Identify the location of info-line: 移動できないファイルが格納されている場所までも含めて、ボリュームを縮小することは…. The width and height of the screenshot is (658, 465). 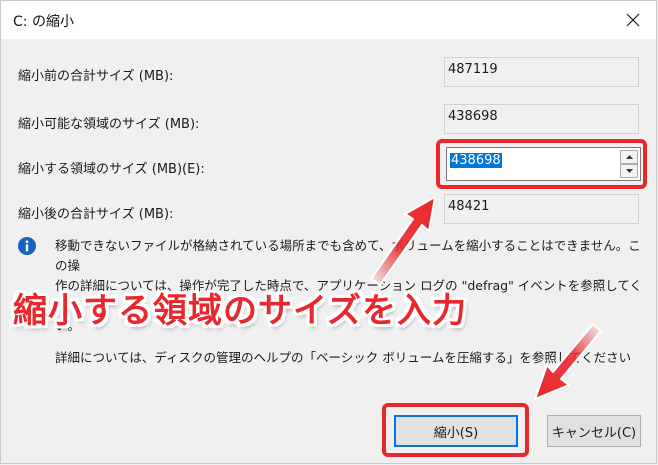
(348, 255).